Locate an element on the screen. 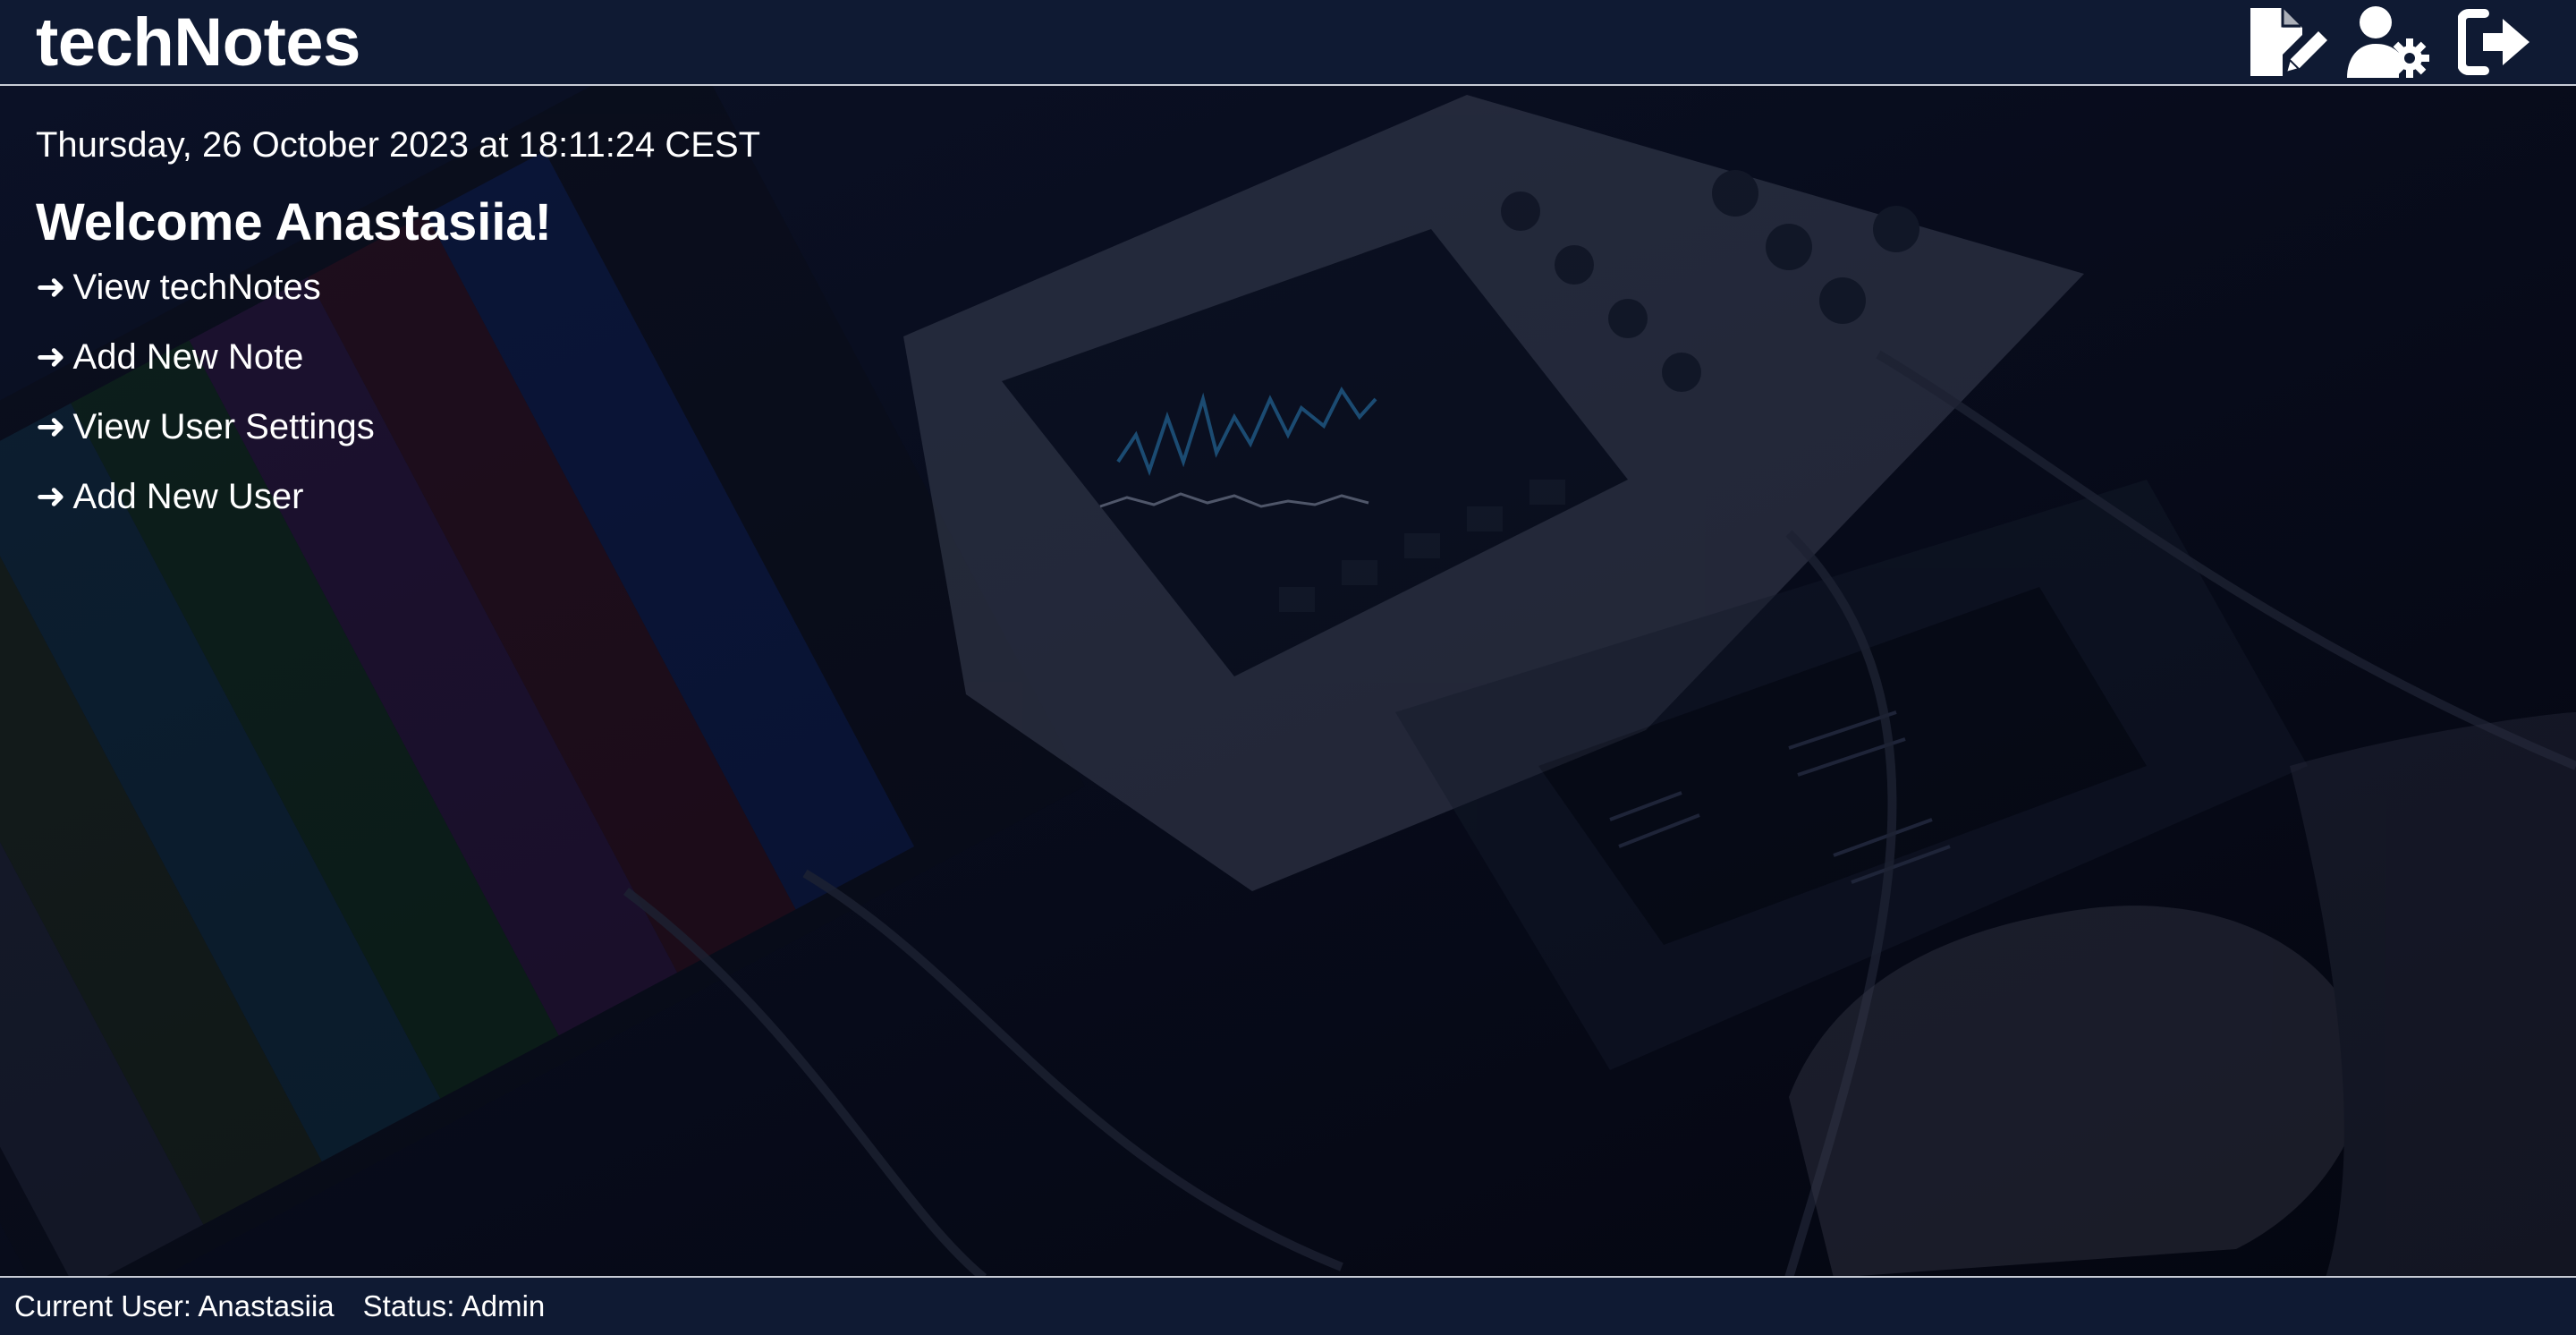 Image resolution: width=2576 pixels, height=1335 pixels. new-note-button is located at coordinates (2288, 42).